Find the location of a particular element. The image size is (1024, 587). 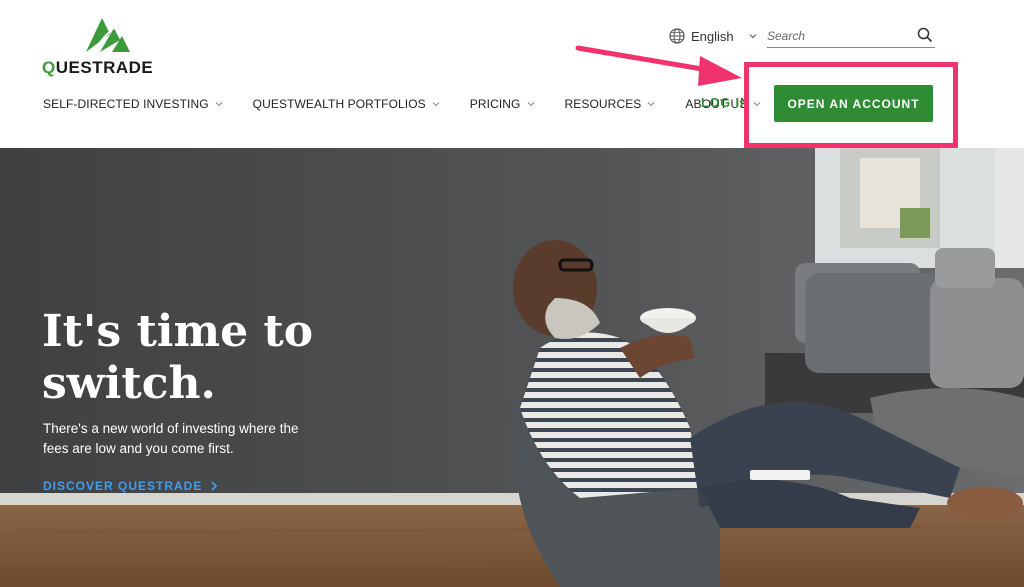

nav-label: QUESTWEALTH PORTFOLIOS is located at coordinates (339, 104).